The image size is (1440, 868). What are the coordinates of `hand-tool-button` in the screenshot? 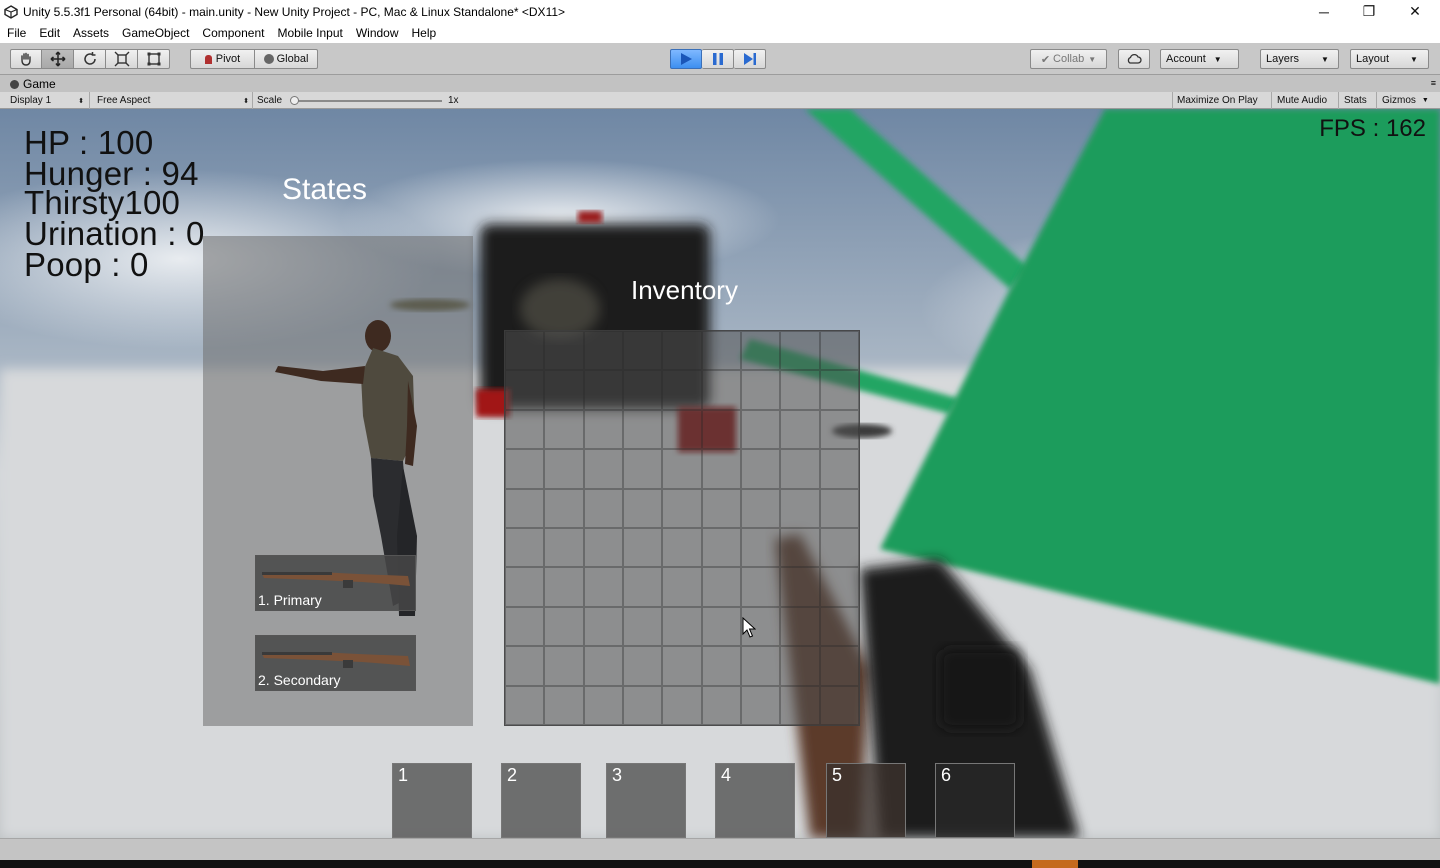 It's located at (26, 59).